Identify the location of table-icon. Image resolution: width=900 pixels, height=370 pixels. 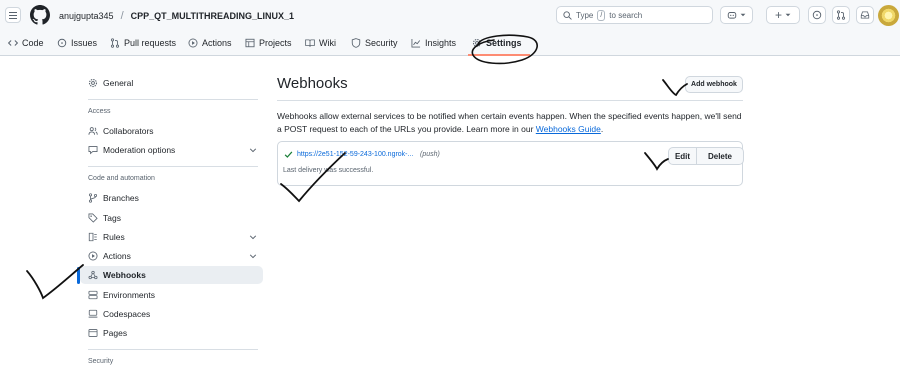
(250, 43).